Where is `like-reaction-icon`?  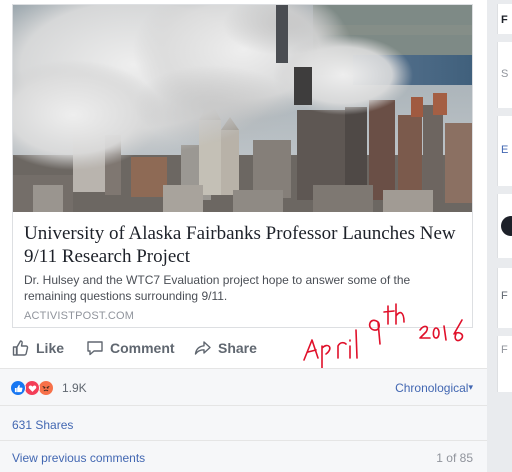 like-reaction-icon is located at coordinates (18, 388).